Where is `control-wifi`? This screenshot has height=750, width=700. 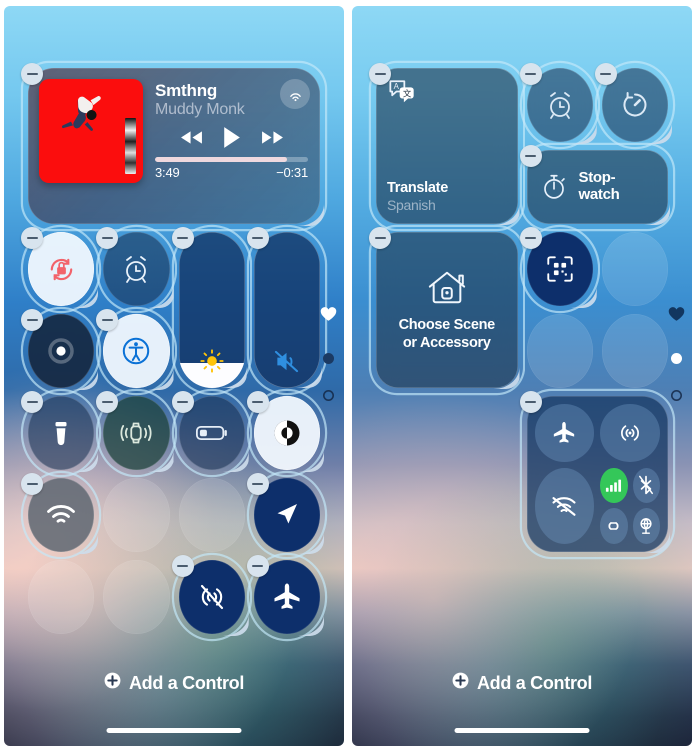 control-wifi is located at coordinates (57, 512).